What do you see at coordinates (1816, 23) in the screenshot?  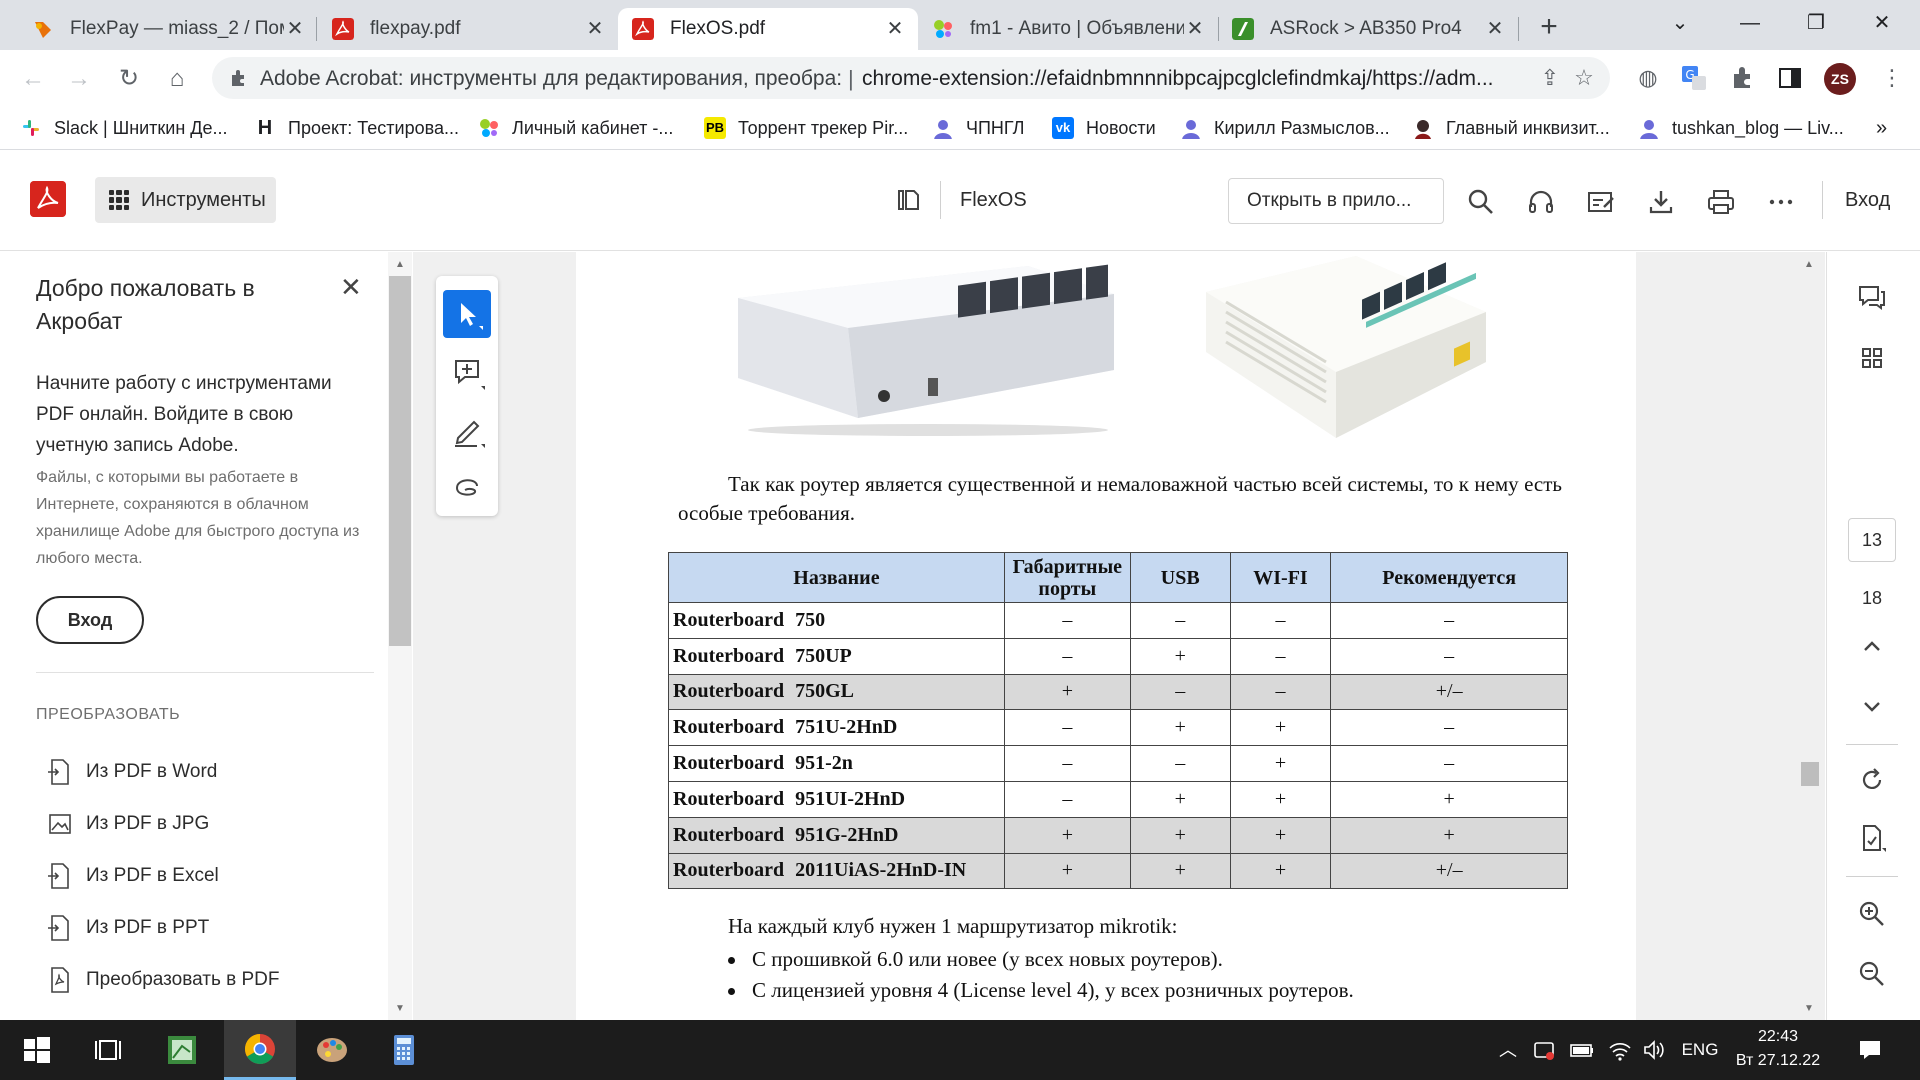 I see `restore-button: ❐` at bounding box center [1816, 23].